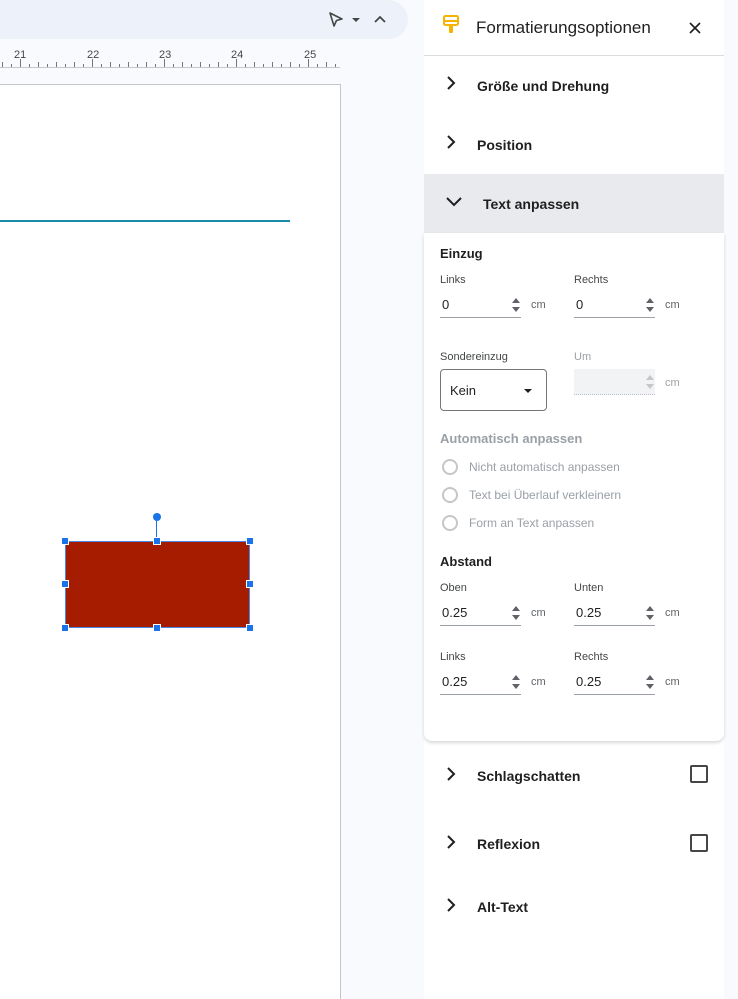  What do you see at coordinates (528, 391) in the screenshot?
I see `dropdown-arrow-icon` at bounding box center [528, 391].